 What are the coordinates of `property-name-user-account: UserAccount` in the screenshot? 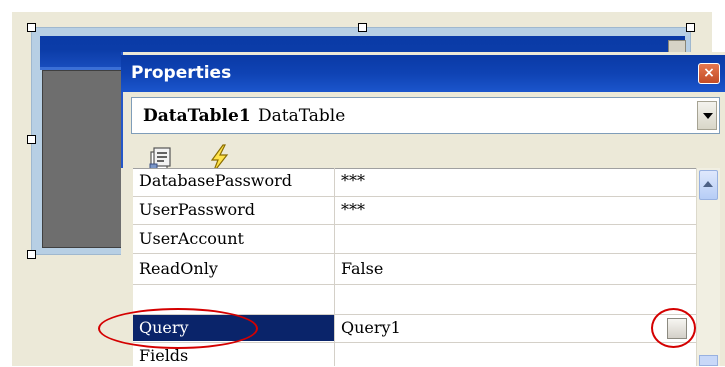 It's located at (191, 239).